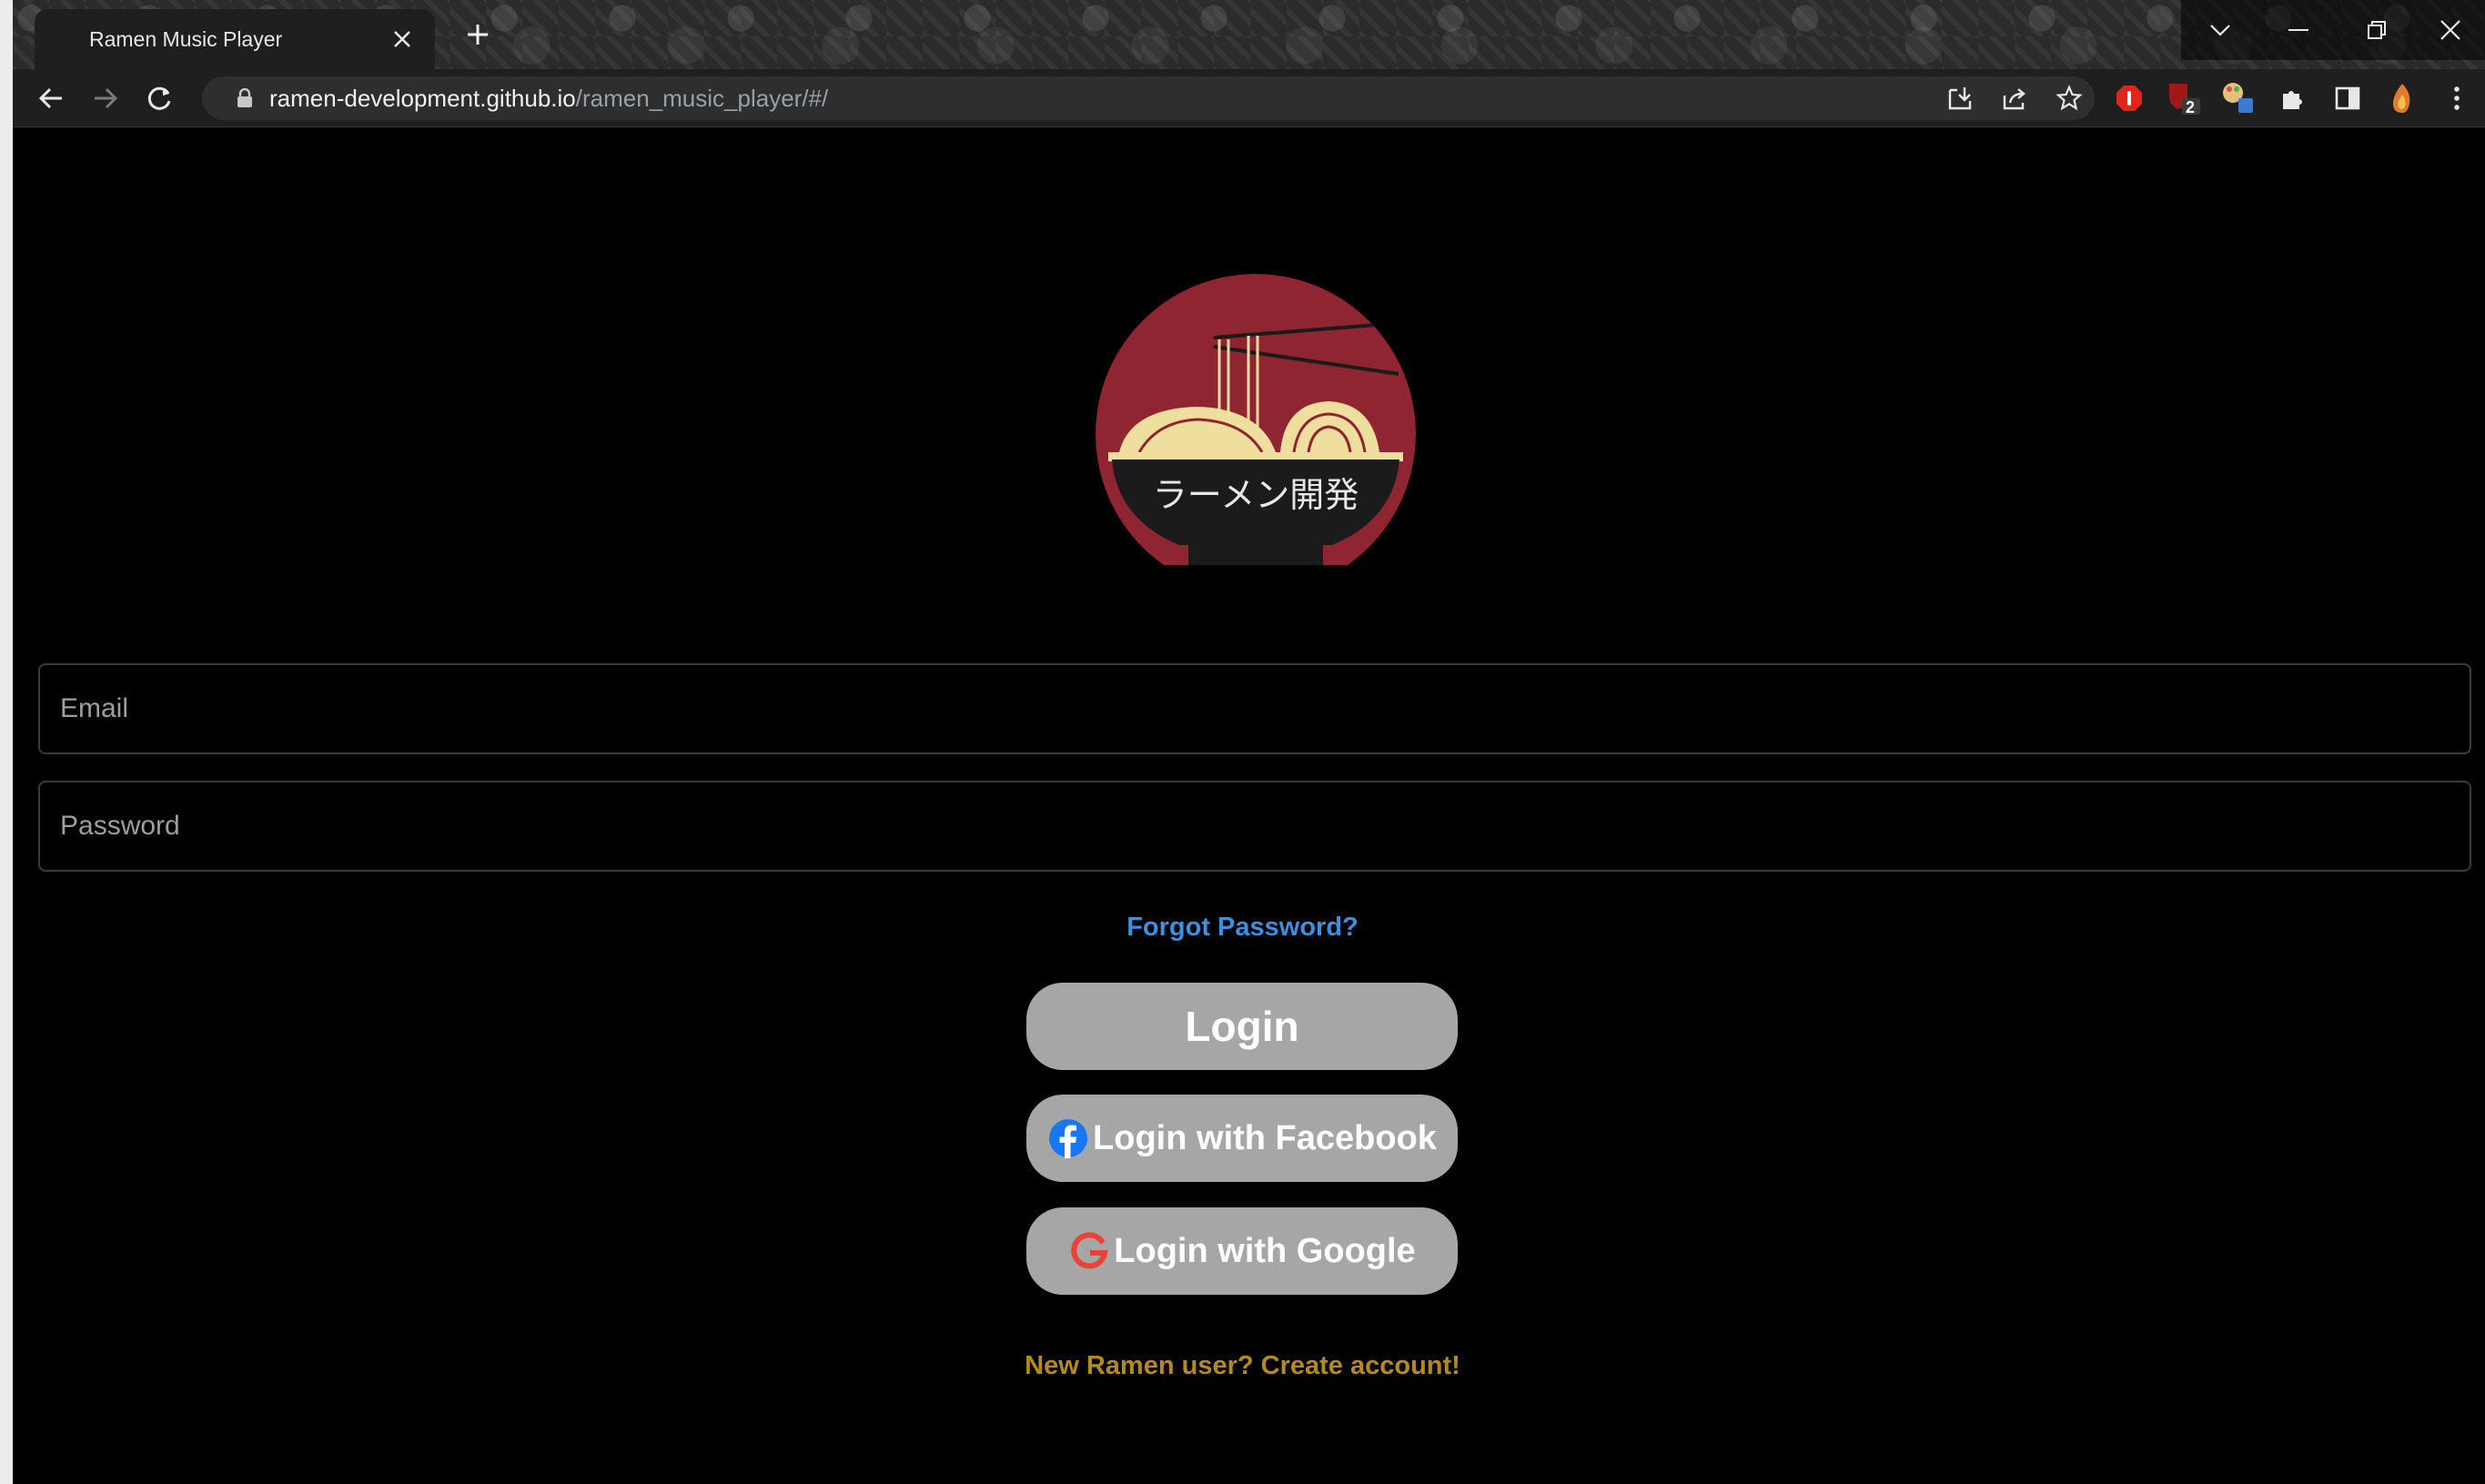 Image resolution: width=2485 pixels, height=1484 pixels. What do you see at coordinates (702, 98) in the screenshot?
I see `url-path: /ramen_music_player/#/` at bounding box center [702, 98].